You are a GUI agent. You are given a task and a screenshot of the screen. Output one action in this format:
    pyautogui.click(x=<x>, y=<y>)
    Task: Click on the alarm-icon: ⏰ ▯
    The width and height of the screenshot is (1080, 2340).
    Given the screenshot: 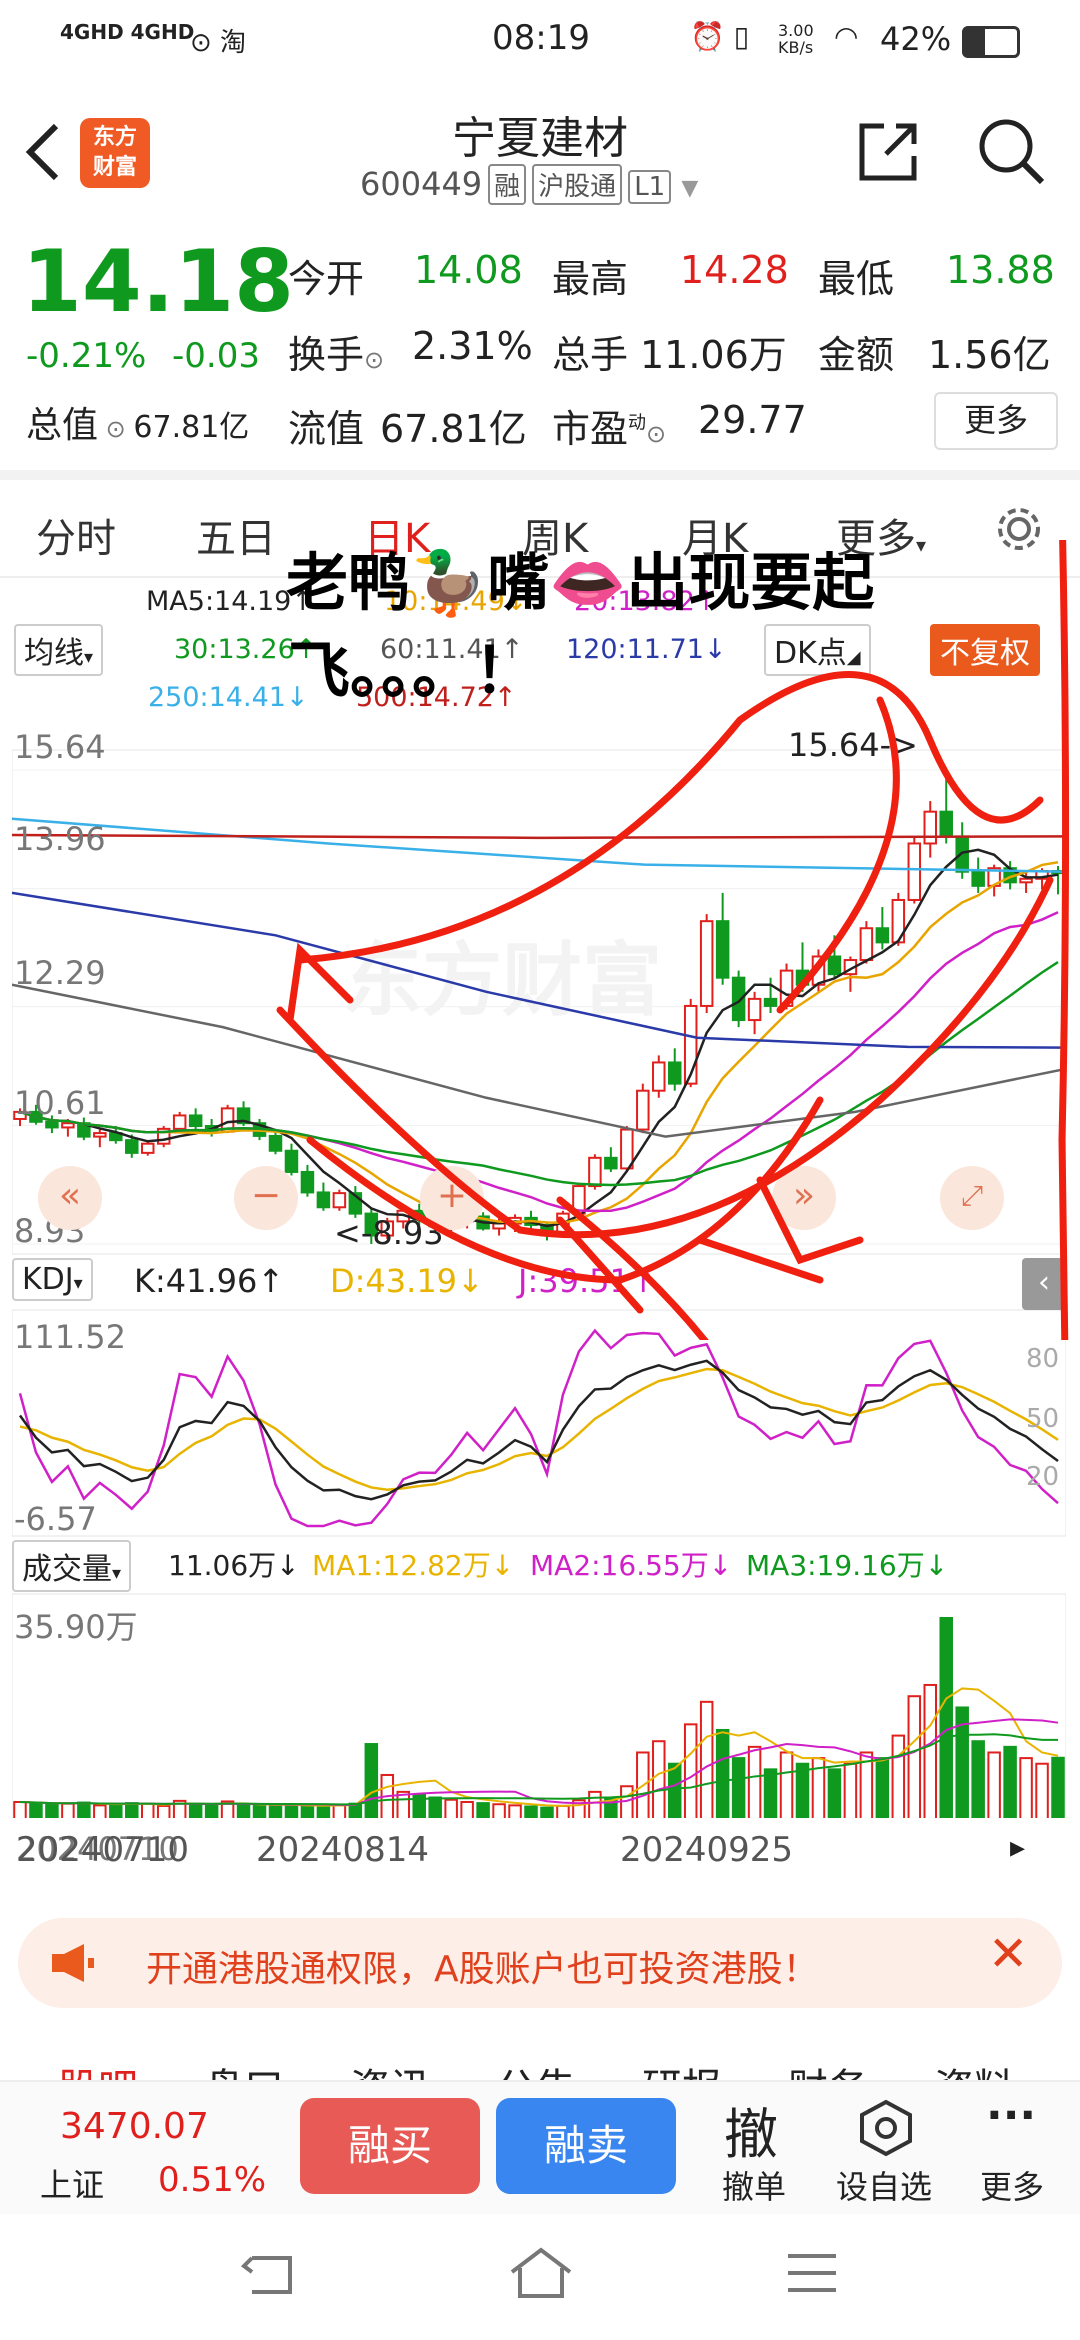 What is the action you would take?
    pyautogui.click(x=720, y=36)
    